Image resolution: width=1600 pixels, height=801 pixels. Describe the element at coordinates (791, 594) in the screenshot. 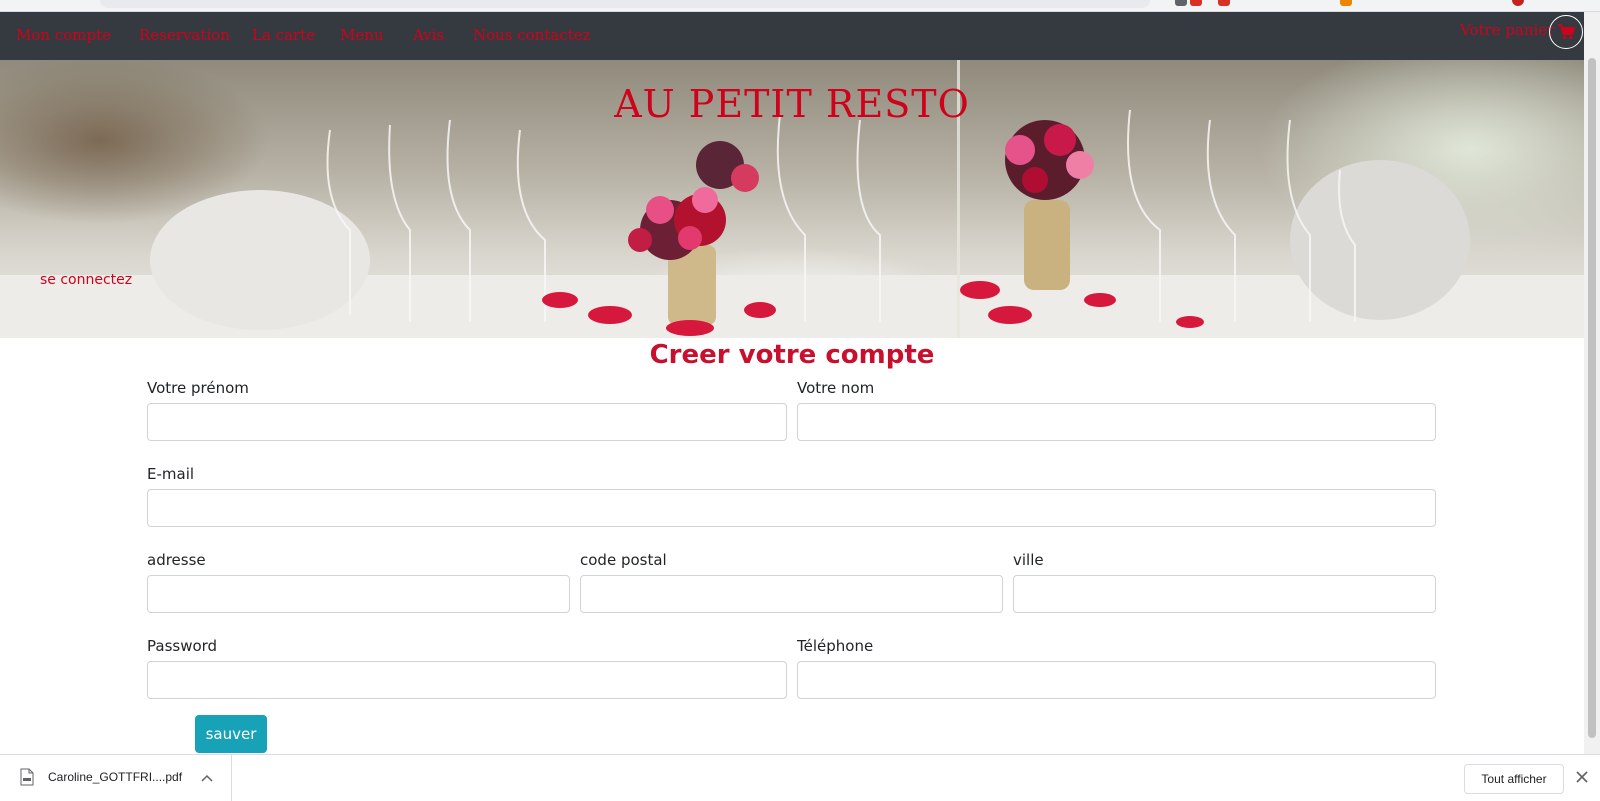

I see `code-postal-input` at that location.